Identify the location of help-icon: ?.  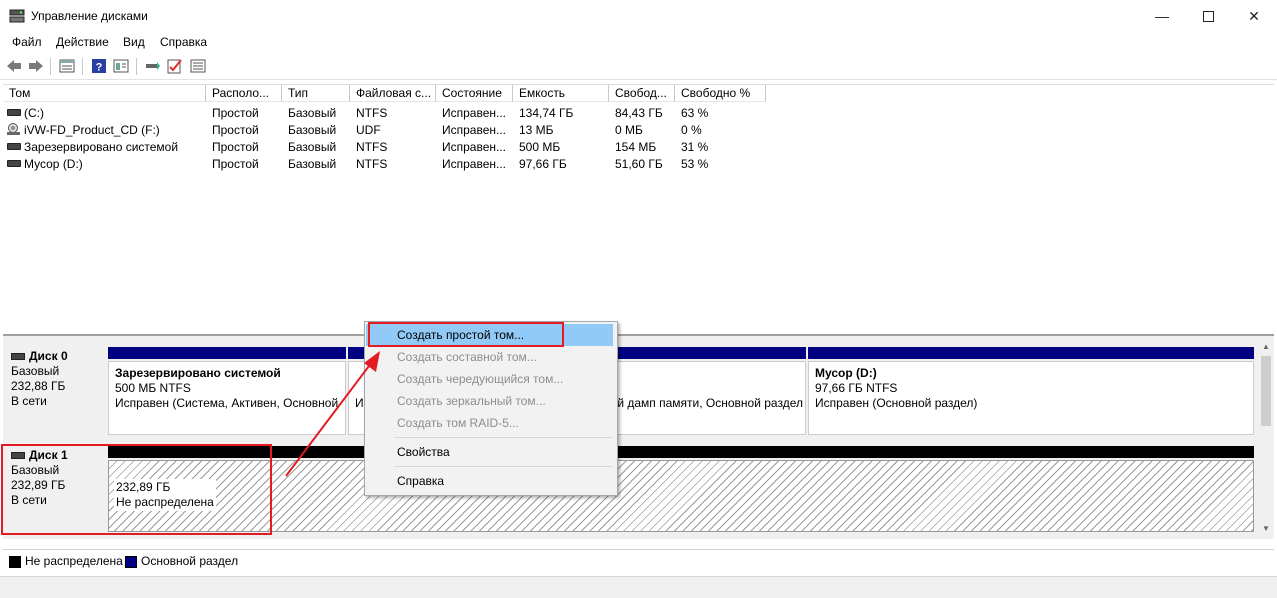
(99, 66).